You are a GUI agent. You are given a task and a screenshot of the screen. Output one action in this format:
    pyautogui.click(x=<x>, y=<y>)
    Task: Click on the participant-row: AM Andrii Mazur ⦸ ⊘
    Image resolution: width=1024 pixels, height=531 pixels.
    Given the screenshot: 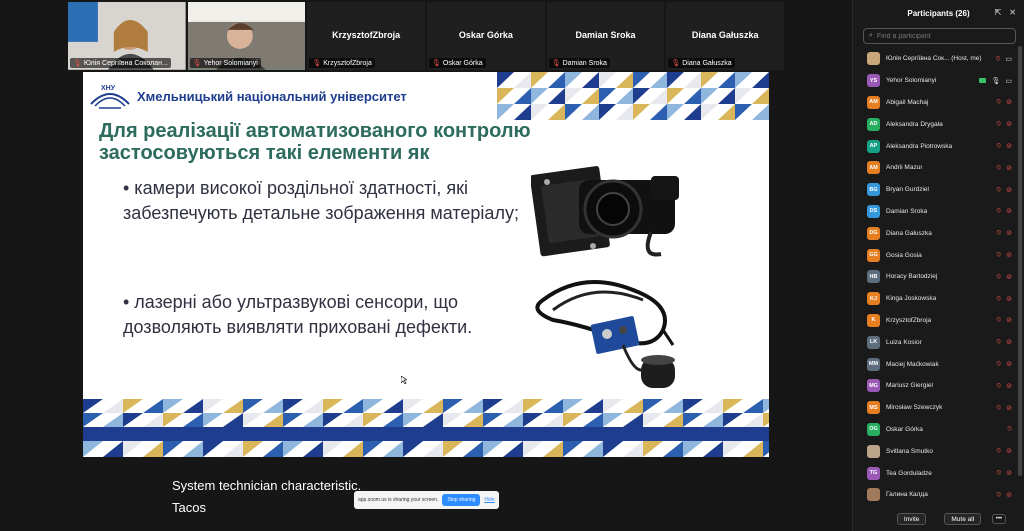 What is the action you would take?
    pyautogui.click(x=935, y=168)
    